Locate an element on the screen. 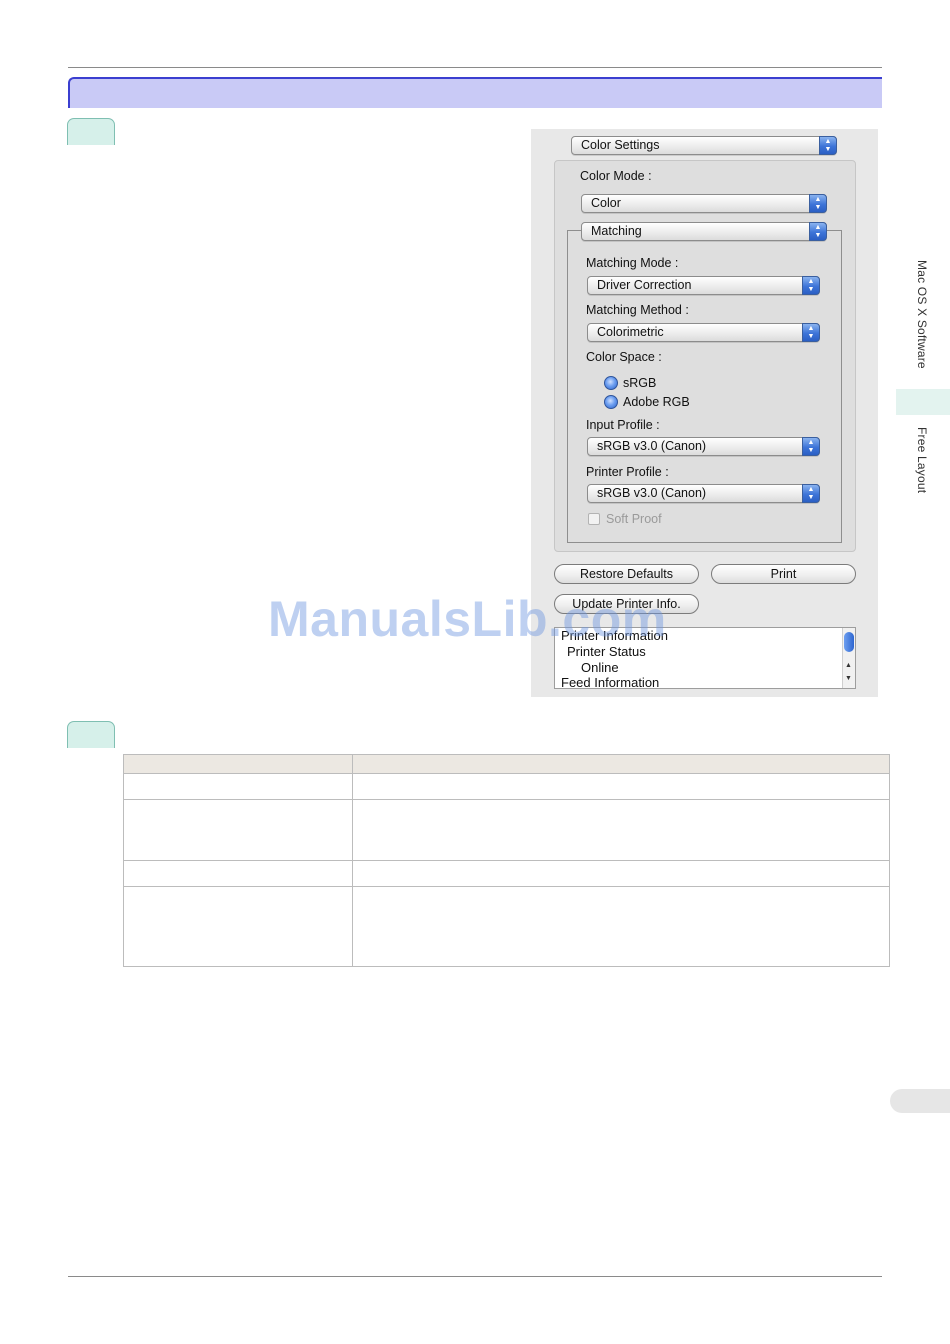 Image resolution: width=950 pixels, height=1344 pixels. color-settings-popup-label: Color Settings is located at coordinates (620, 145).